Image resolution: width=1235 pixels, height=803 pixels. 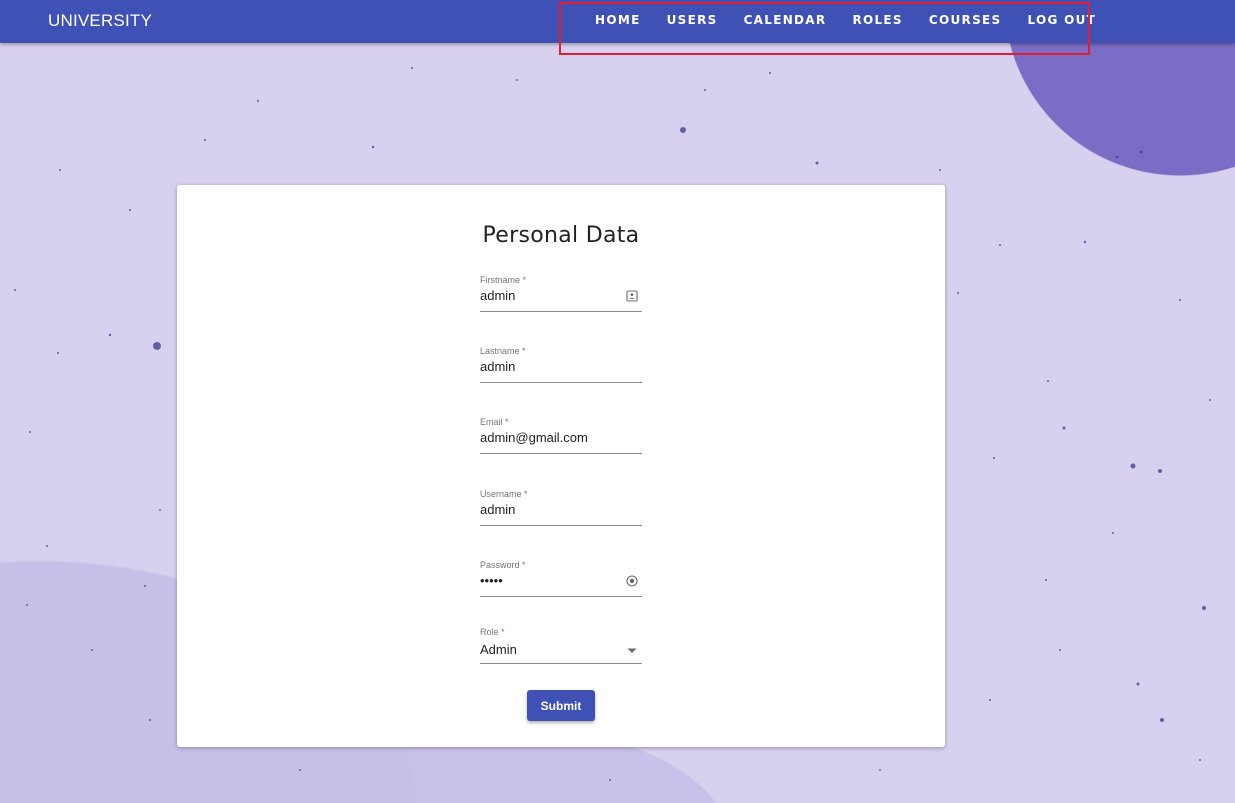 I want to click on password-reveal-icon, so click(x=632, y=581).